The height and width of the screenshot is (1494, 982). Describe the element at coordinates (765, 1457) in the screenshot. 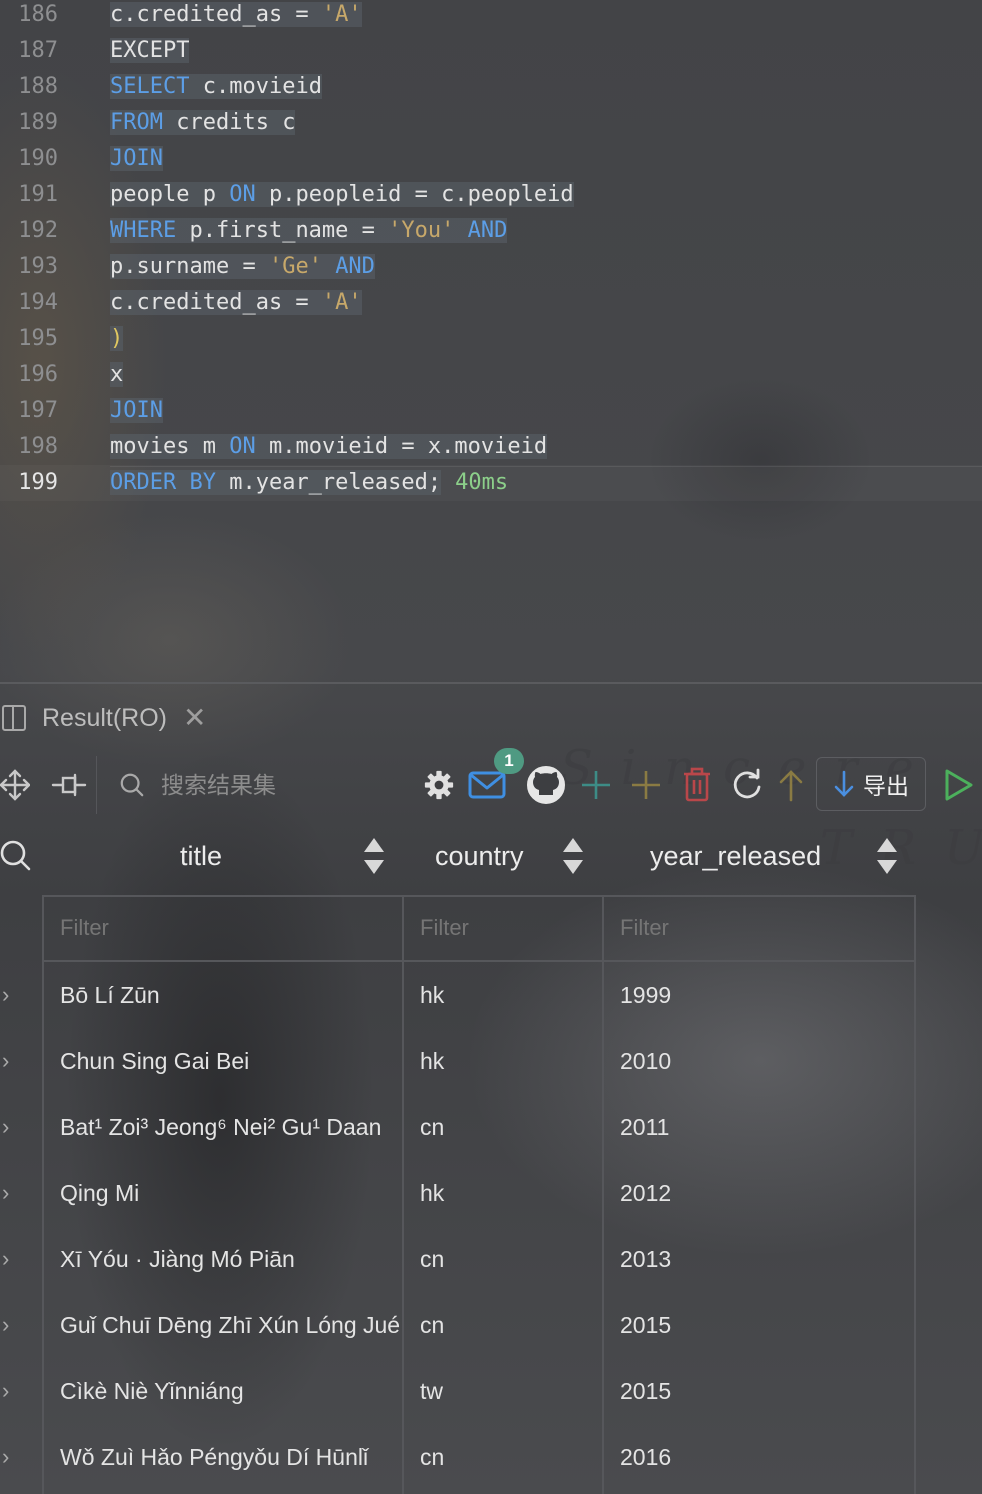

I see `cell-year-released: 2016` at that location.